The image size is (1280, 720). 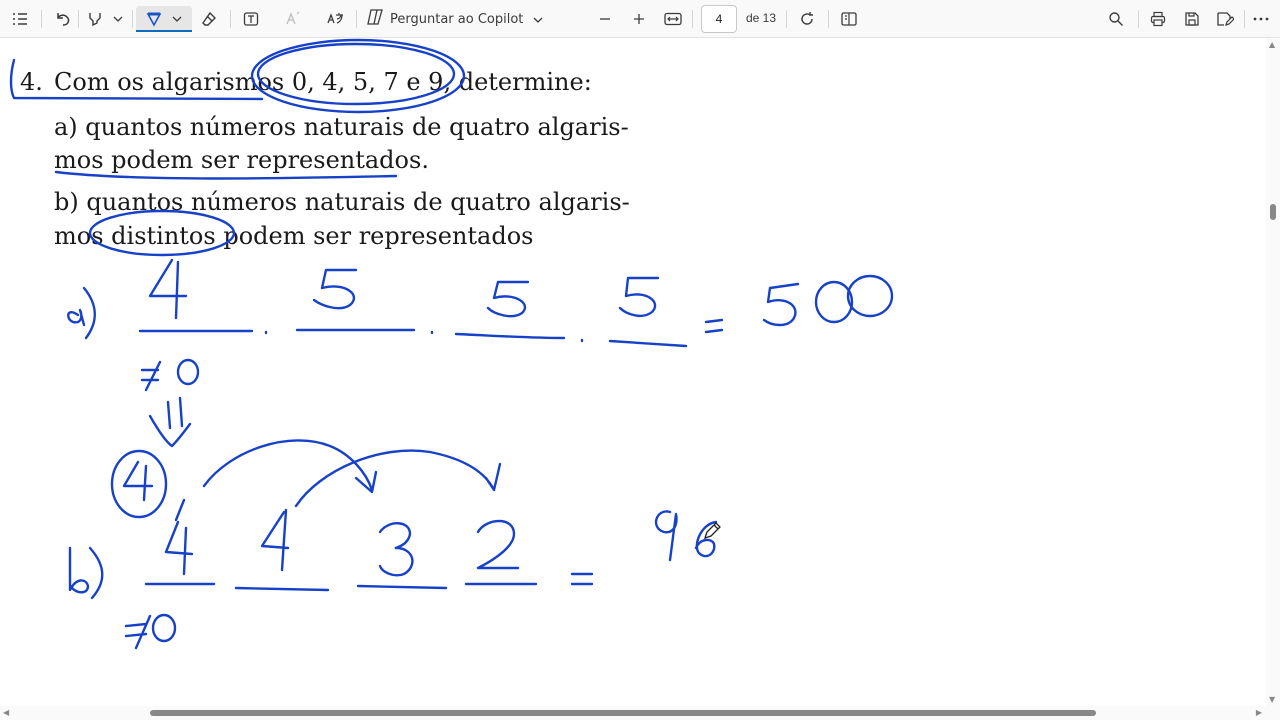 I want to click on ink-digit-3-b, so click(x=396, y=549).